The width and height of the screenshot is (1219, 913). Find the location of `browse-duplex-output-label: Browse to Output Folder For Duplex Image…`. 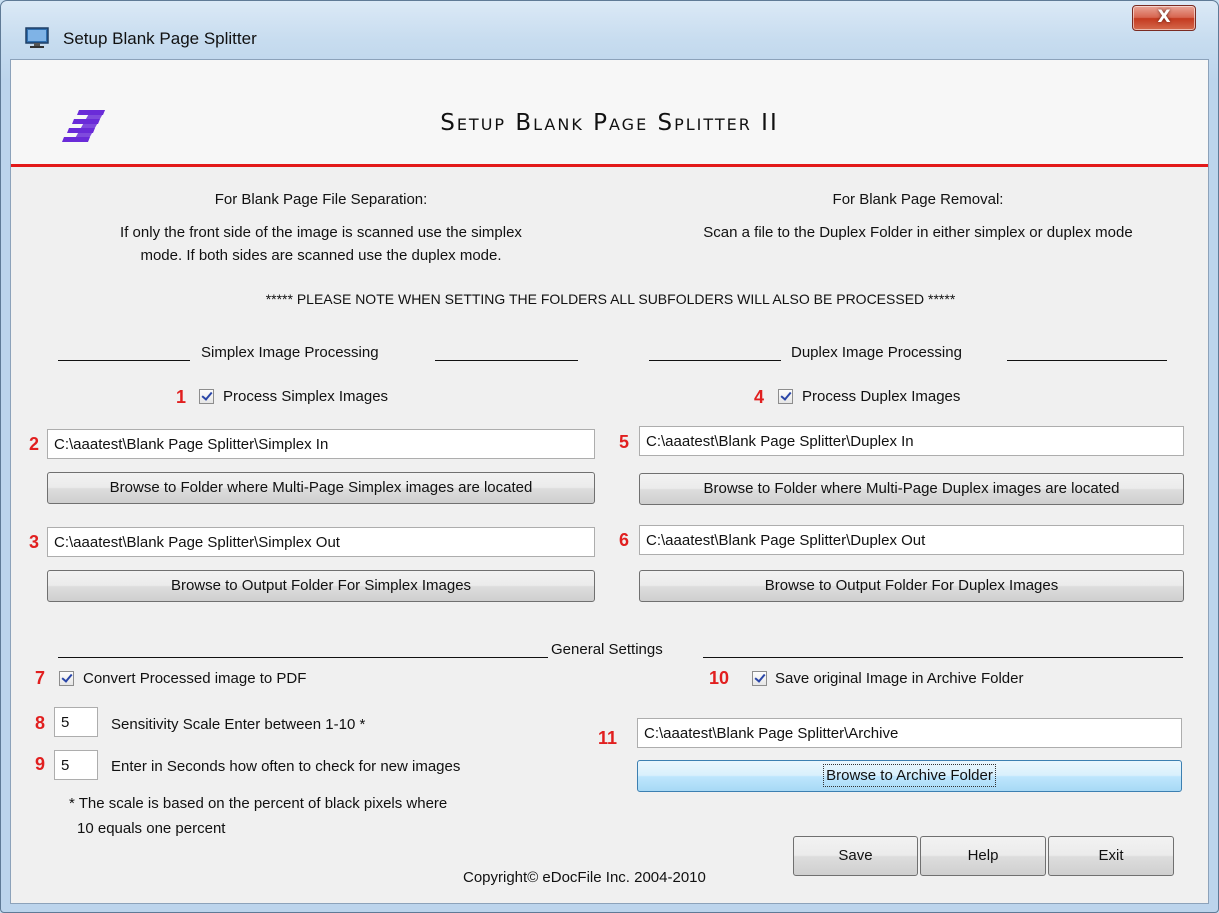

browse-duplex-output-label: Browse to Output Folder For Duplex Image… is located at coordinates (911, 585).